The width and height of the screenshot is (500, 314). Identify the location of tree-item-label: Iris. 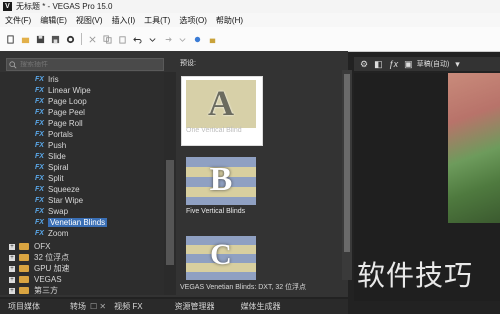
(53, 79).